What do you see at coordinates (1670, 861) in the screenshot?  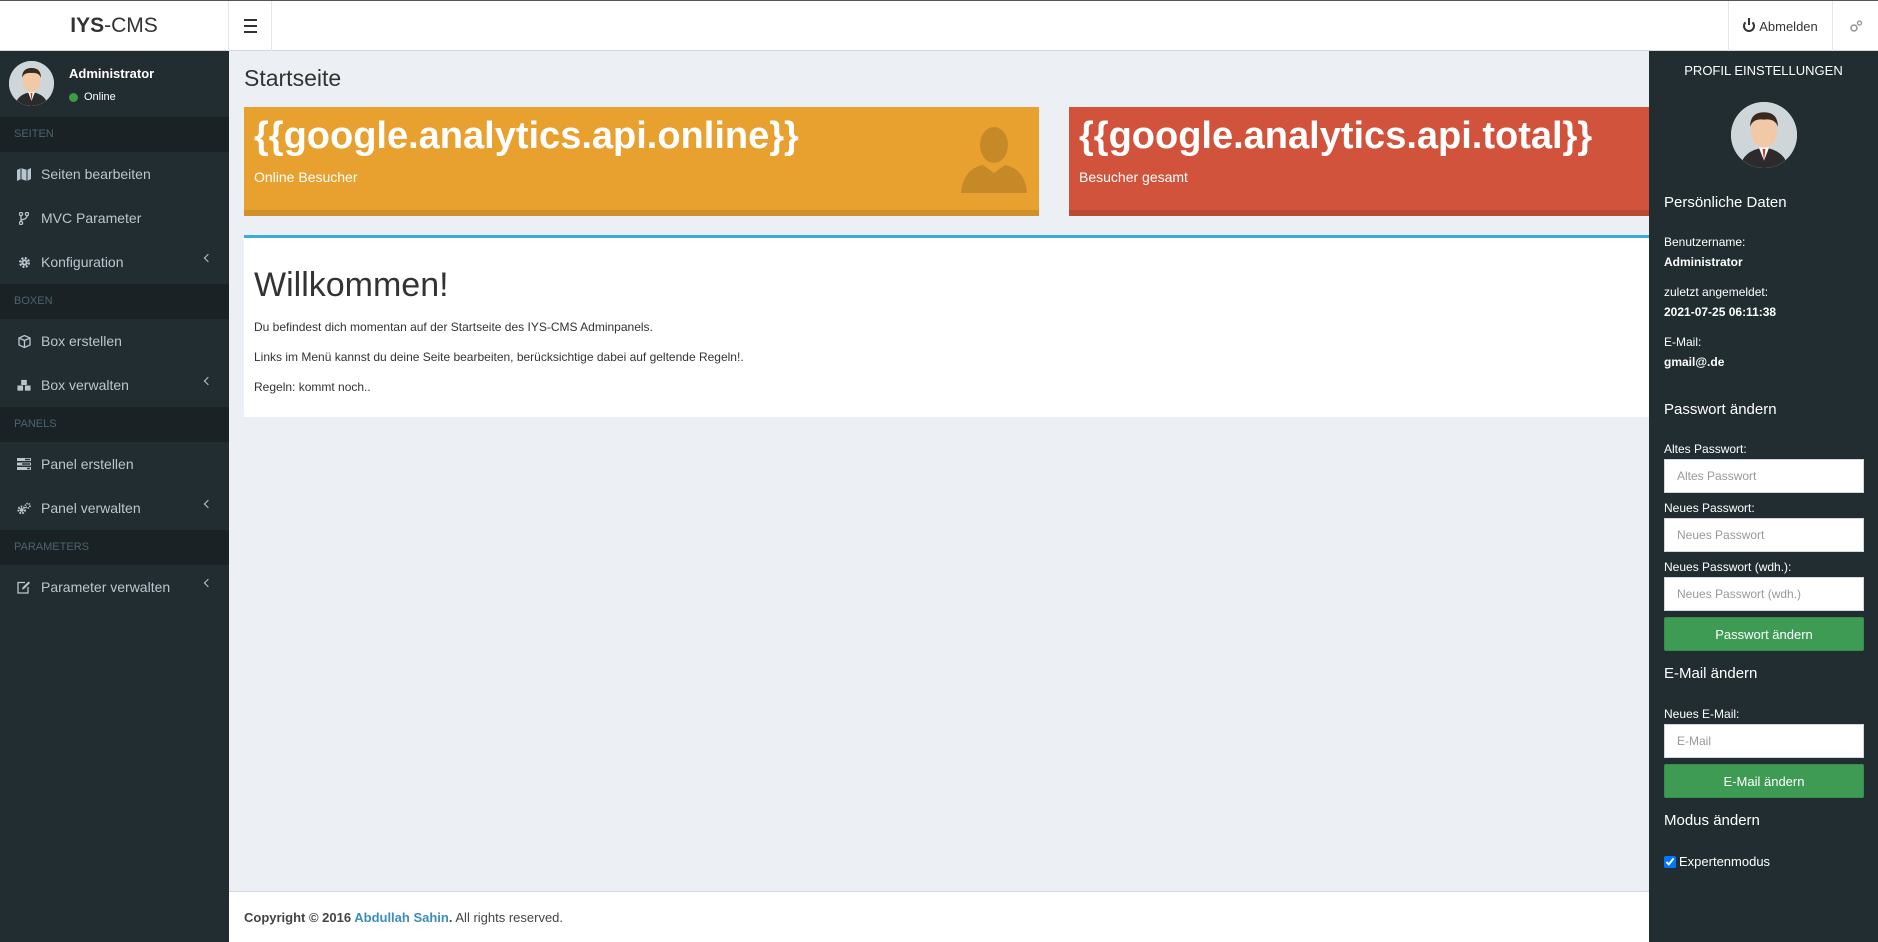 I see `expert-mode-checkbox` at bounding box center [1670, 861].